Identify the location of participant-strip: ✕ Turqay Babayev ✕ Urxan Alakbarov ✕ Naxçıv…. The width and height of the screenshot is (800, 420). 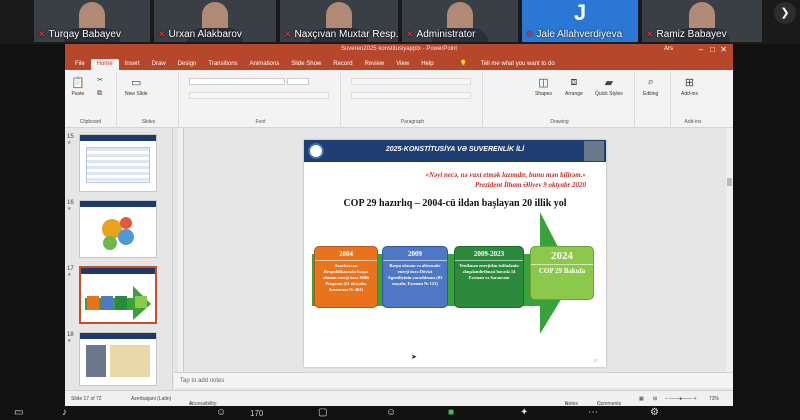
(400, 22).